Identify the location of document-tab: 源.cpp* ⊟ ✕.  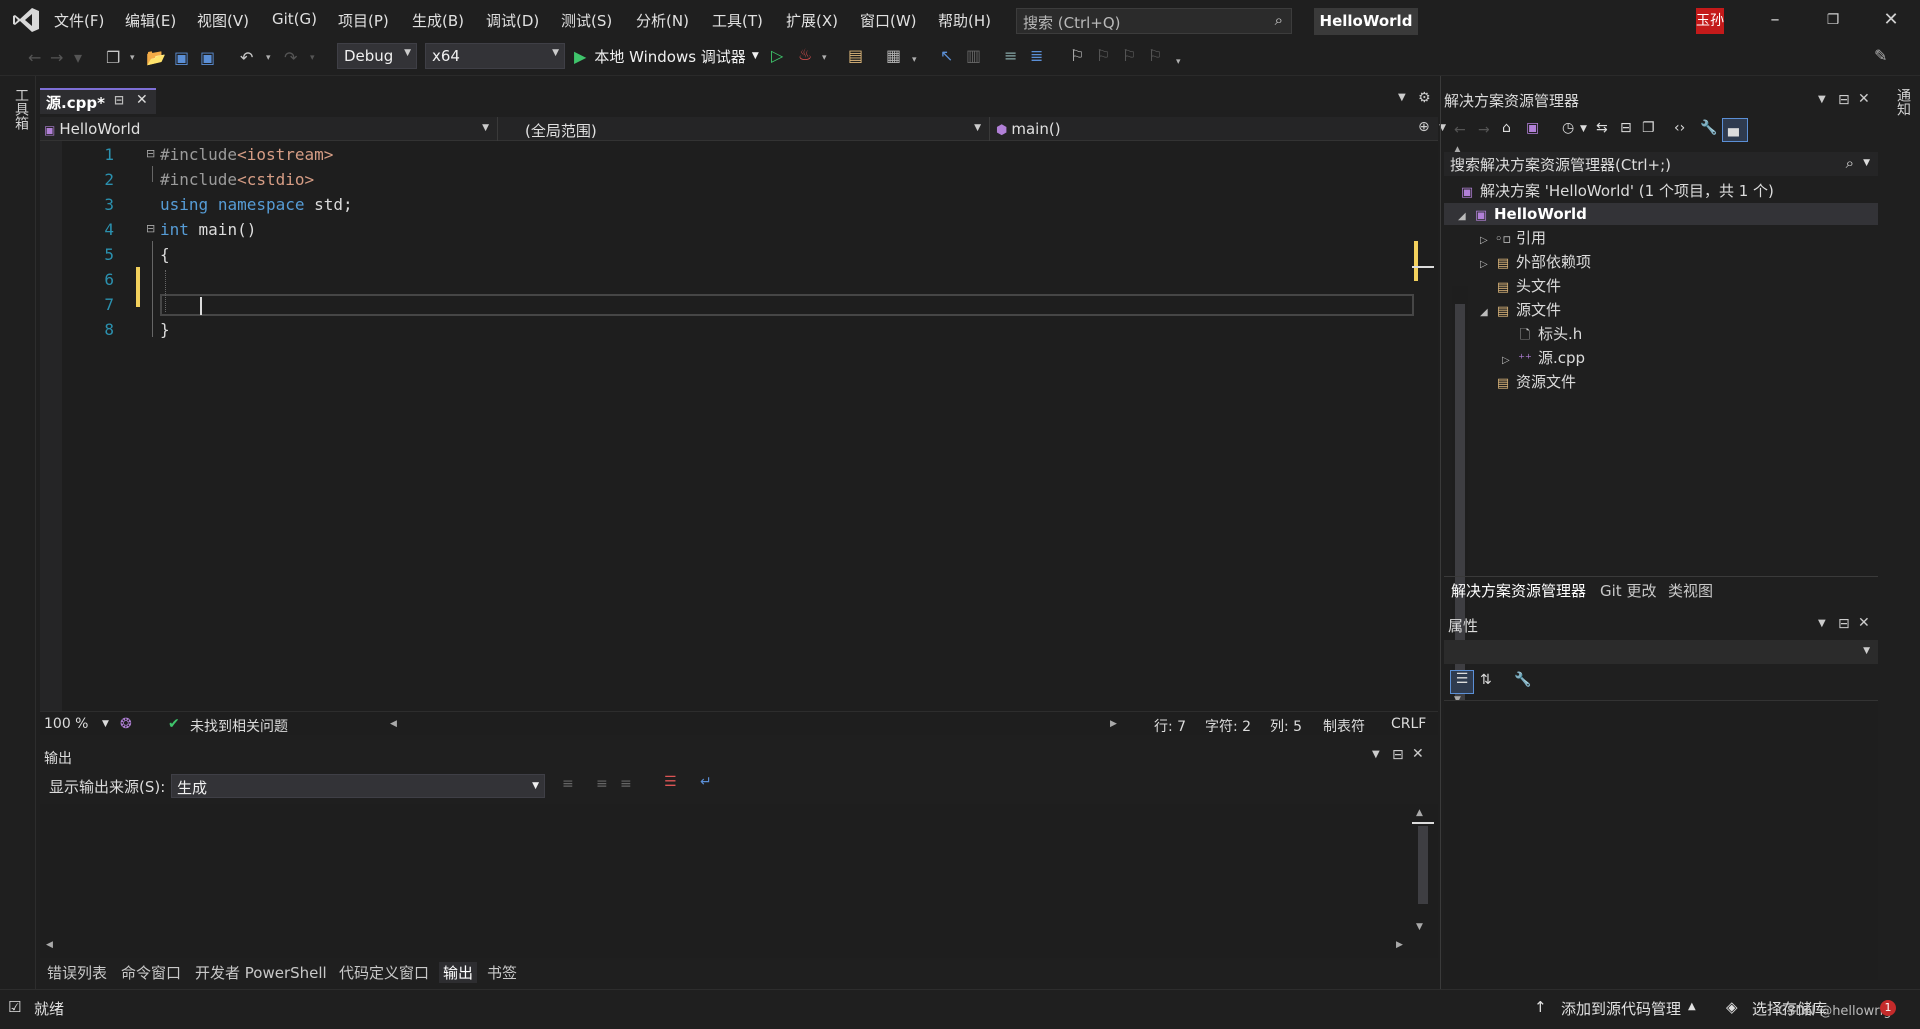
(98, 101).